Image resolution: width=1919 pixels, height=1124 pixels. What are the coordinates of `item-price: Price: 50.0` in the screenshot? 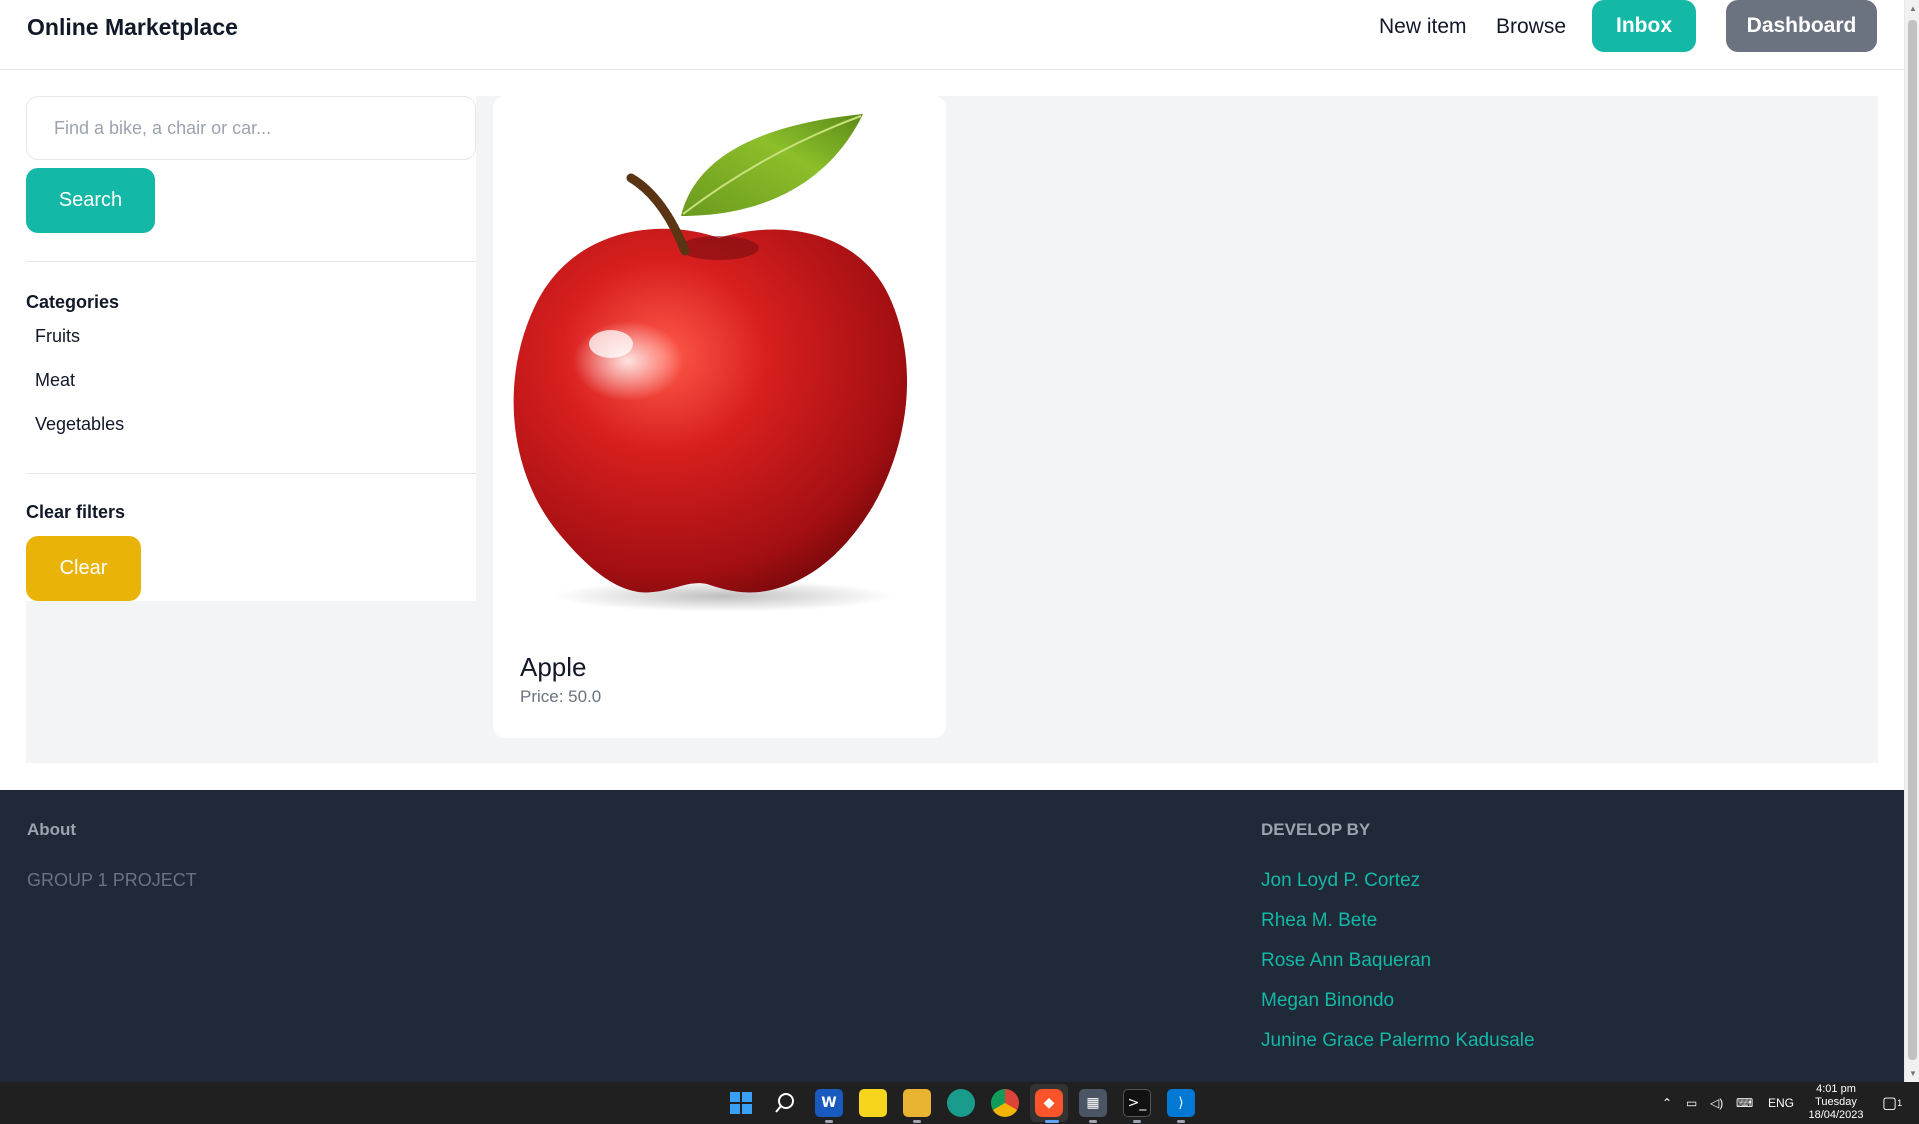 It's located at (561, 696).